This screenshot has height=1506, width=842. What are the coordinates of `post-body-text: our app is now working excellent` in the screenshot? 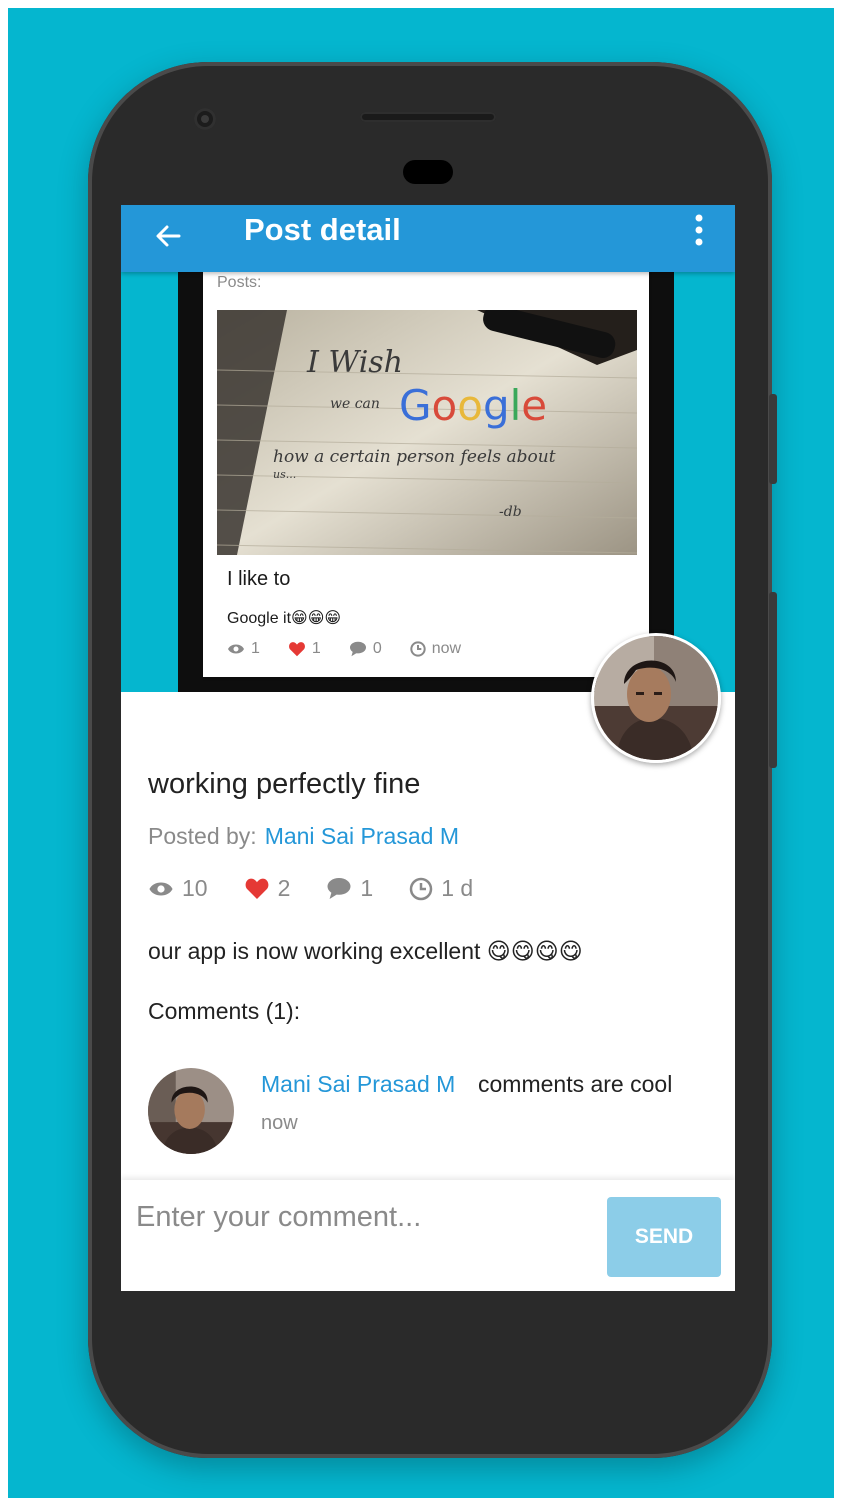 It's located at (314, 951).